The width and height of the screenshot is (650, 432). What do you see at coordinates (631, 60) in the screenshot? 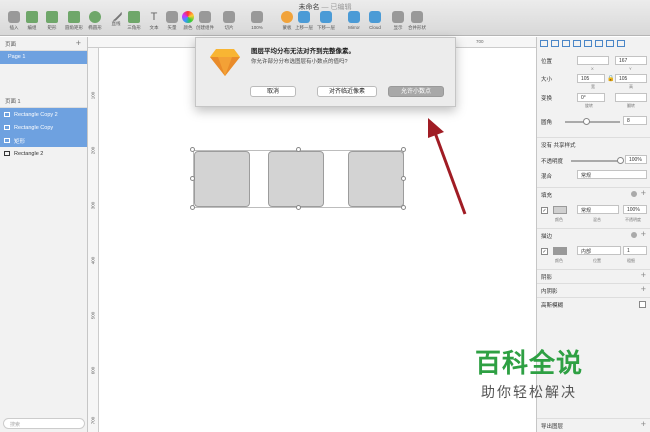
I see `y-field: 167` at bounding box center [631, 60].